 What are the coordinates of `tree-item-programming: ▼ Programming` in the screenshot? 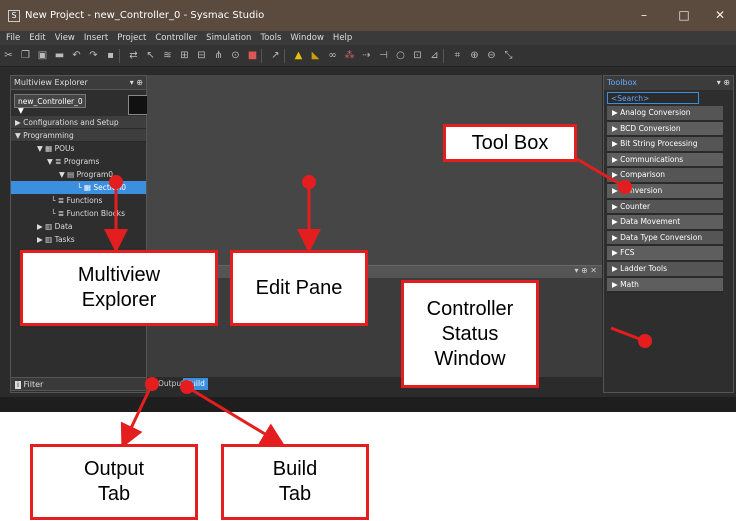 It's located at (78, 135).